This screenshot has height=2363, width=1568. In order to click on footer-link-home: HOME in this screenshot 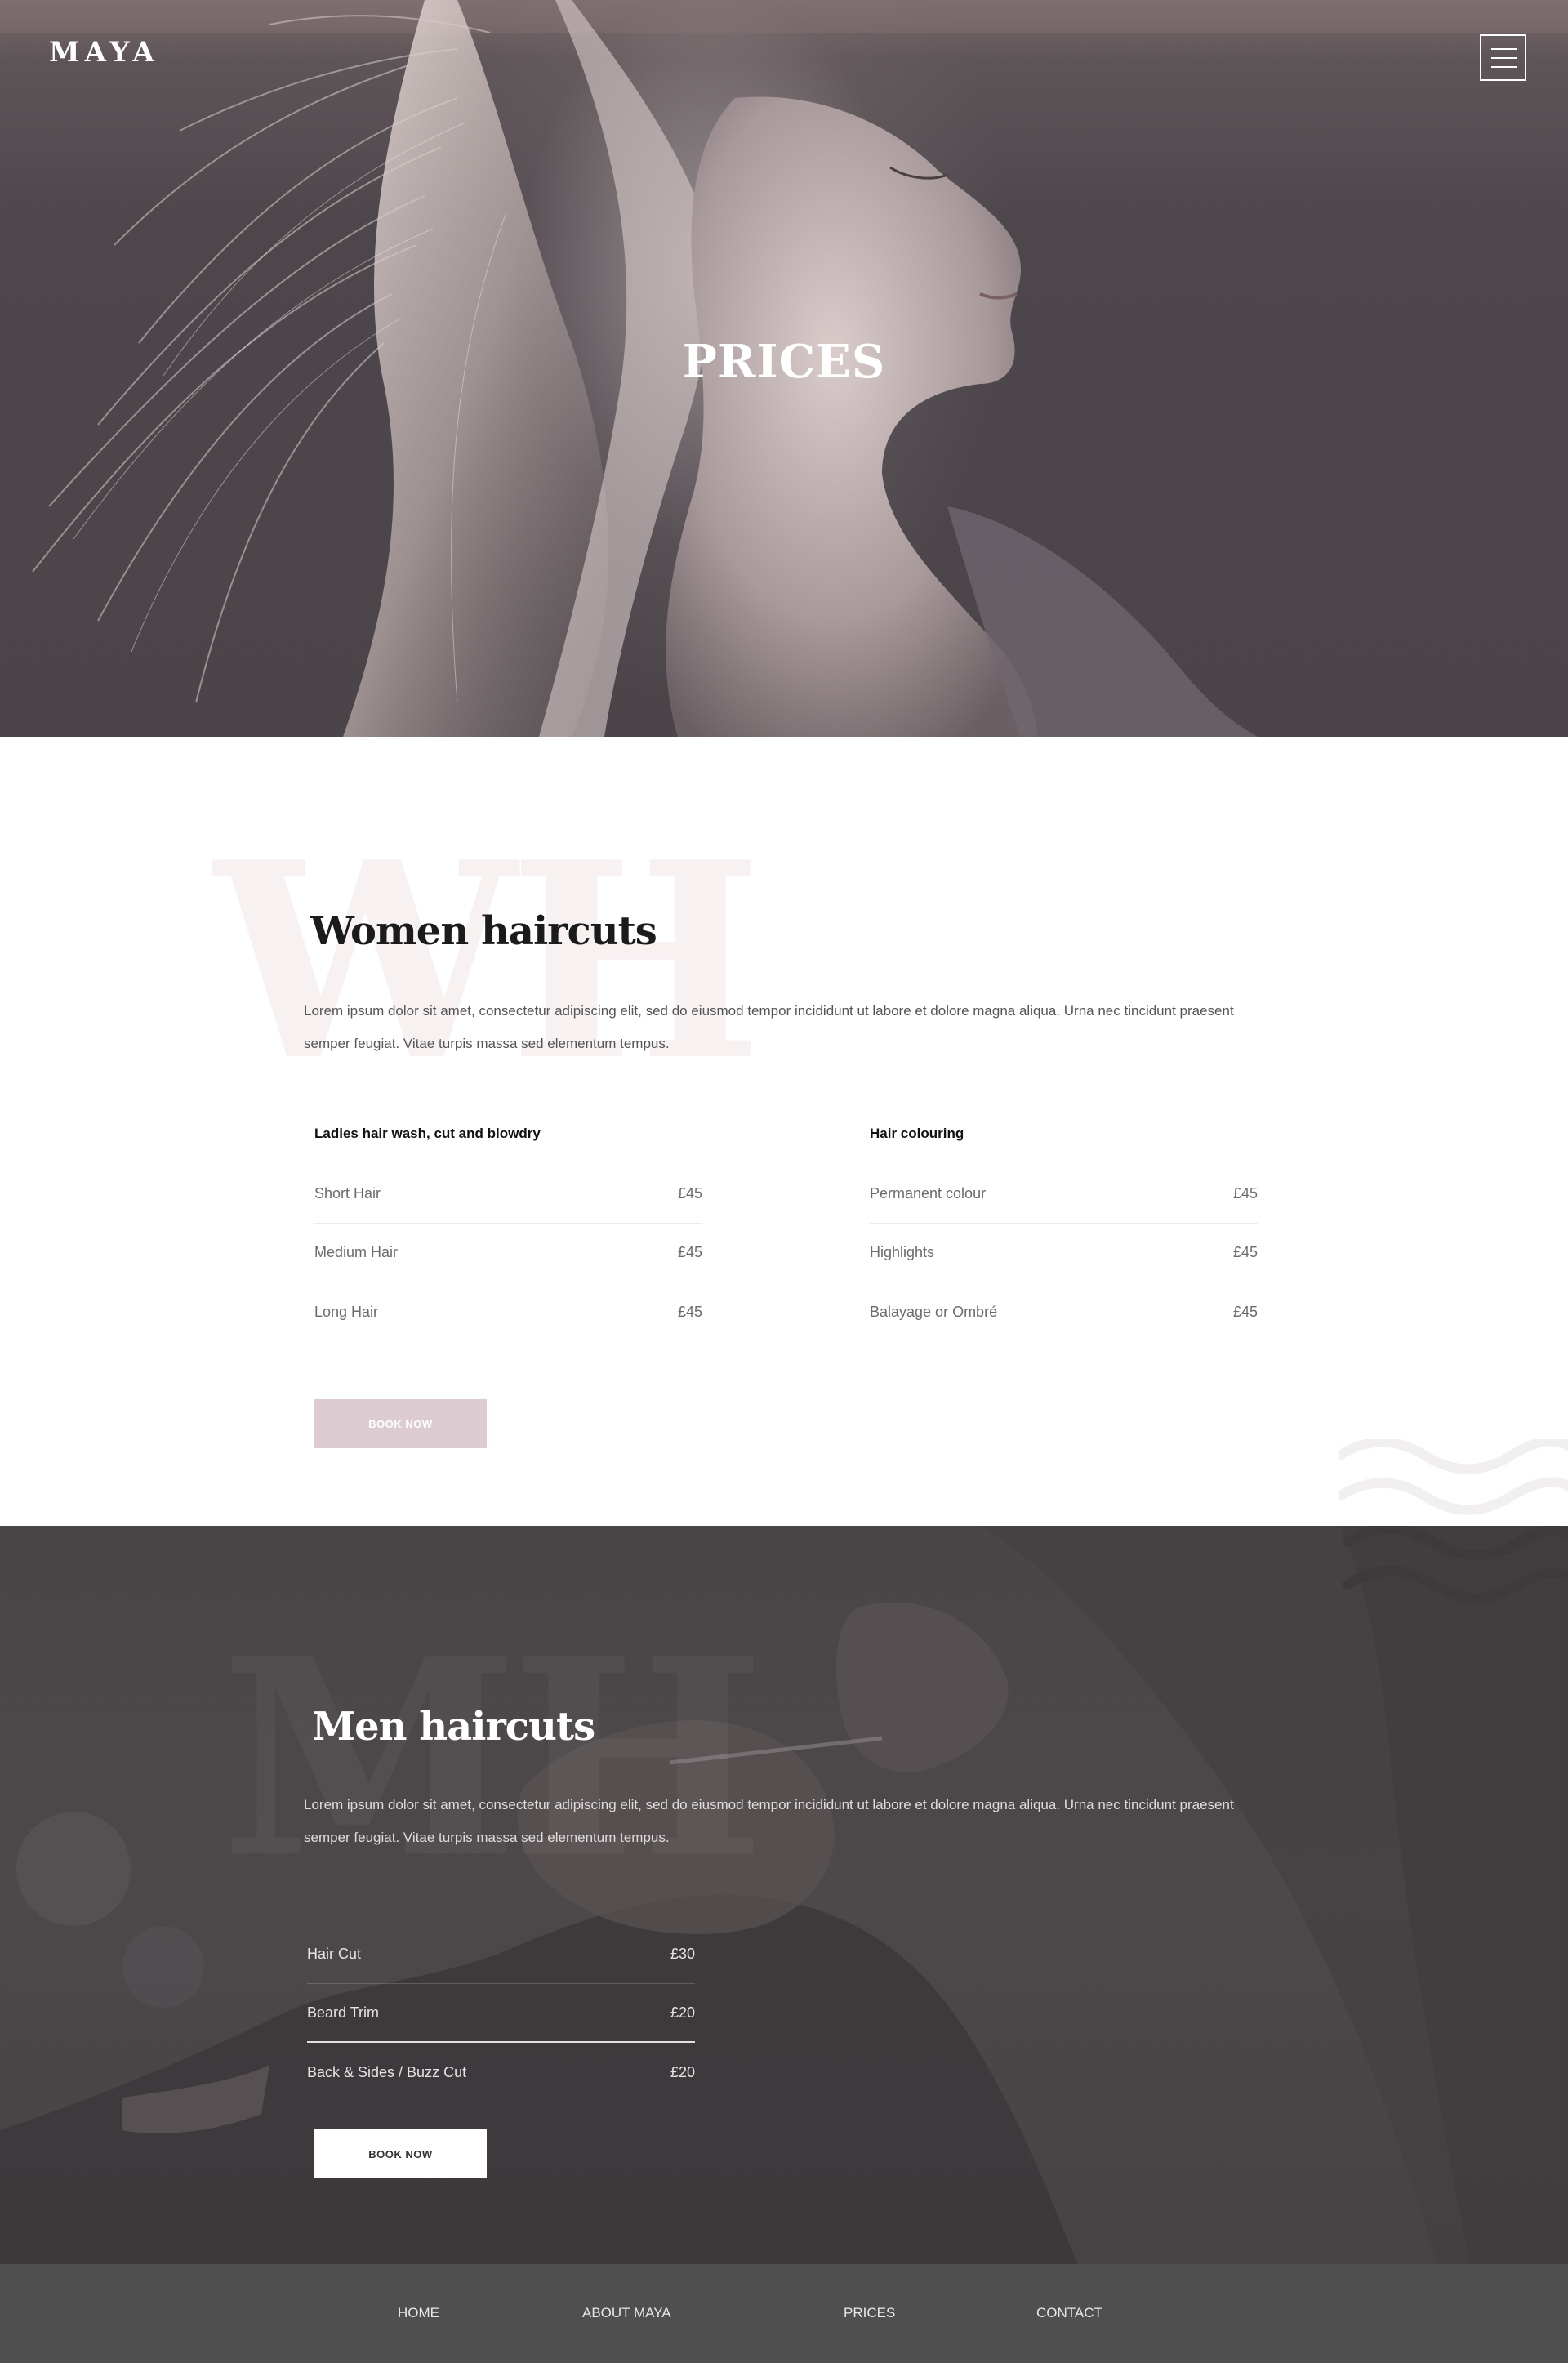, I will do `click(418, 2313)`.